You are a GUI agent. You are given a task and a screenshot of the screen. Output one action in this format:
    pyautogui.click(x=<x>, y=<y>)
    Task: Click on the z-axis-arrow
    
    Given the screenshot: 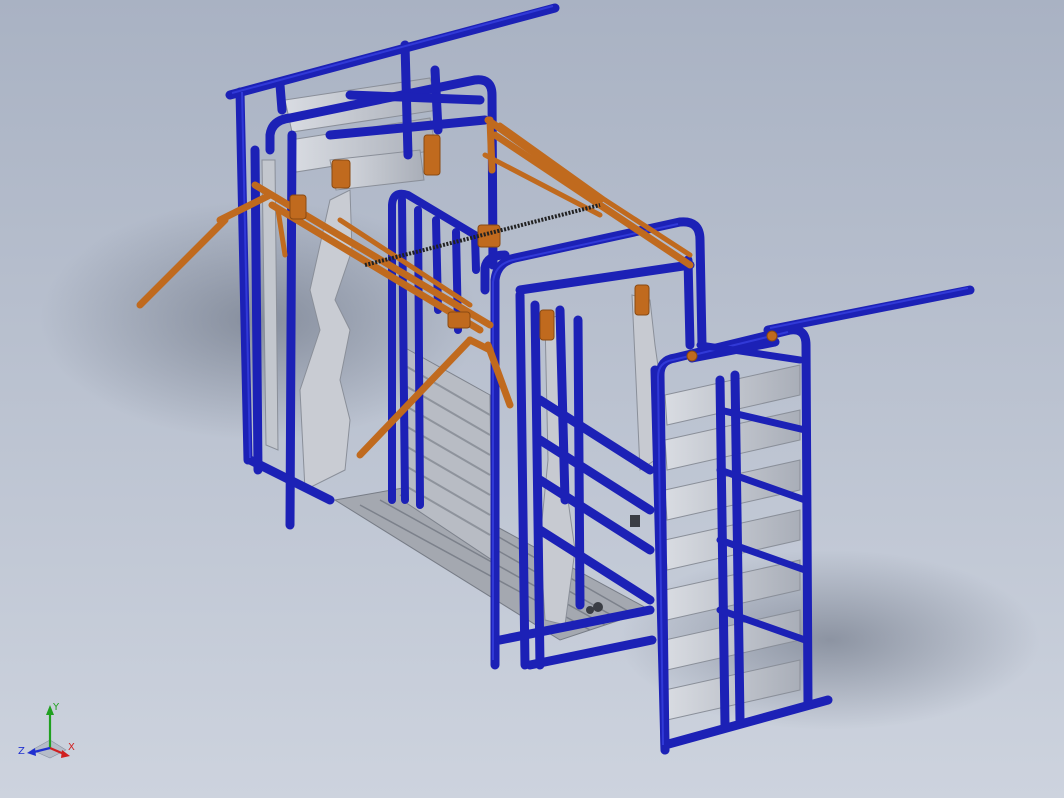 What is the action you would take?
    pyautogui.click(x=31, y=752)
    